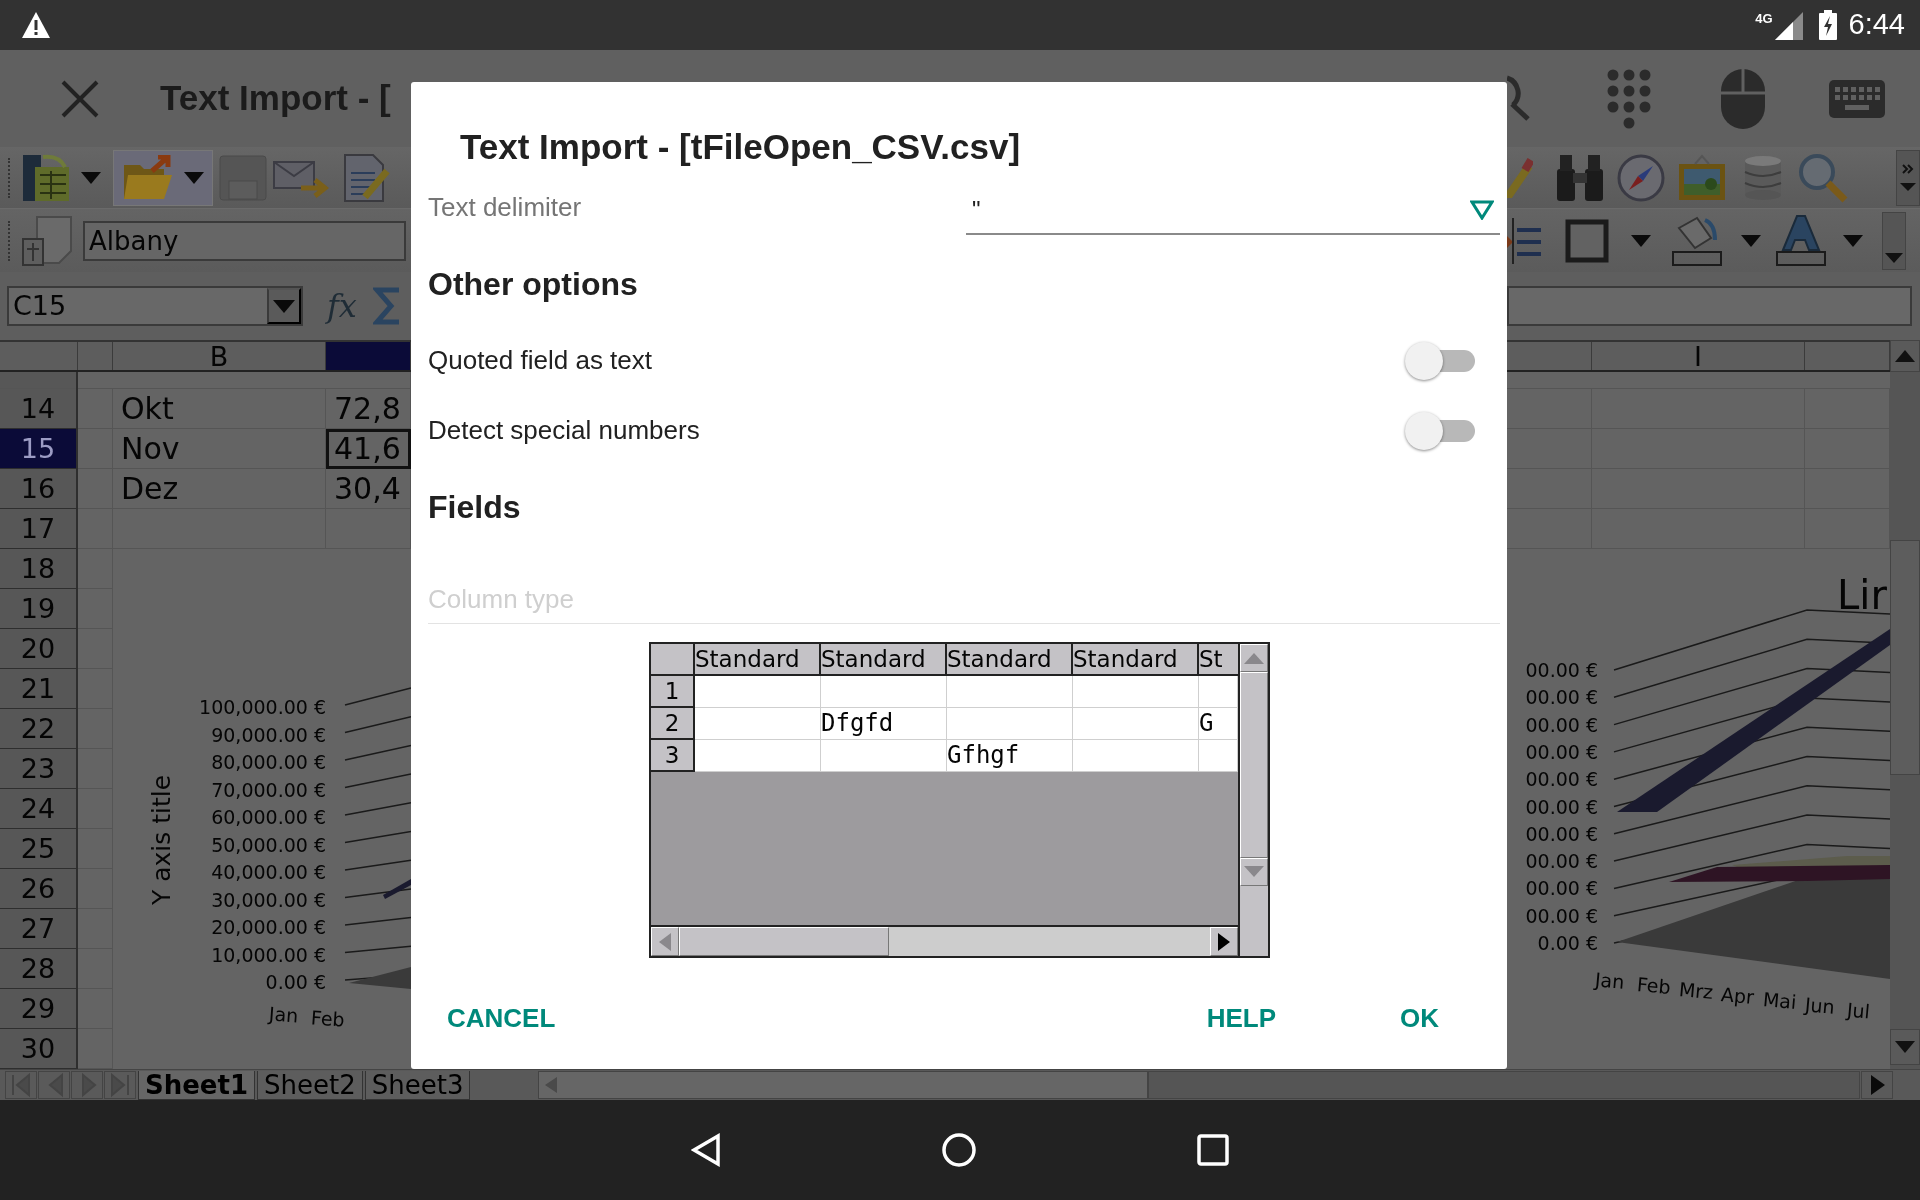 This screenshot has width=1920, height=1200. Describe the element at coordinates (38, 449) in the screenshot. I see `row-header: 15` at that location.